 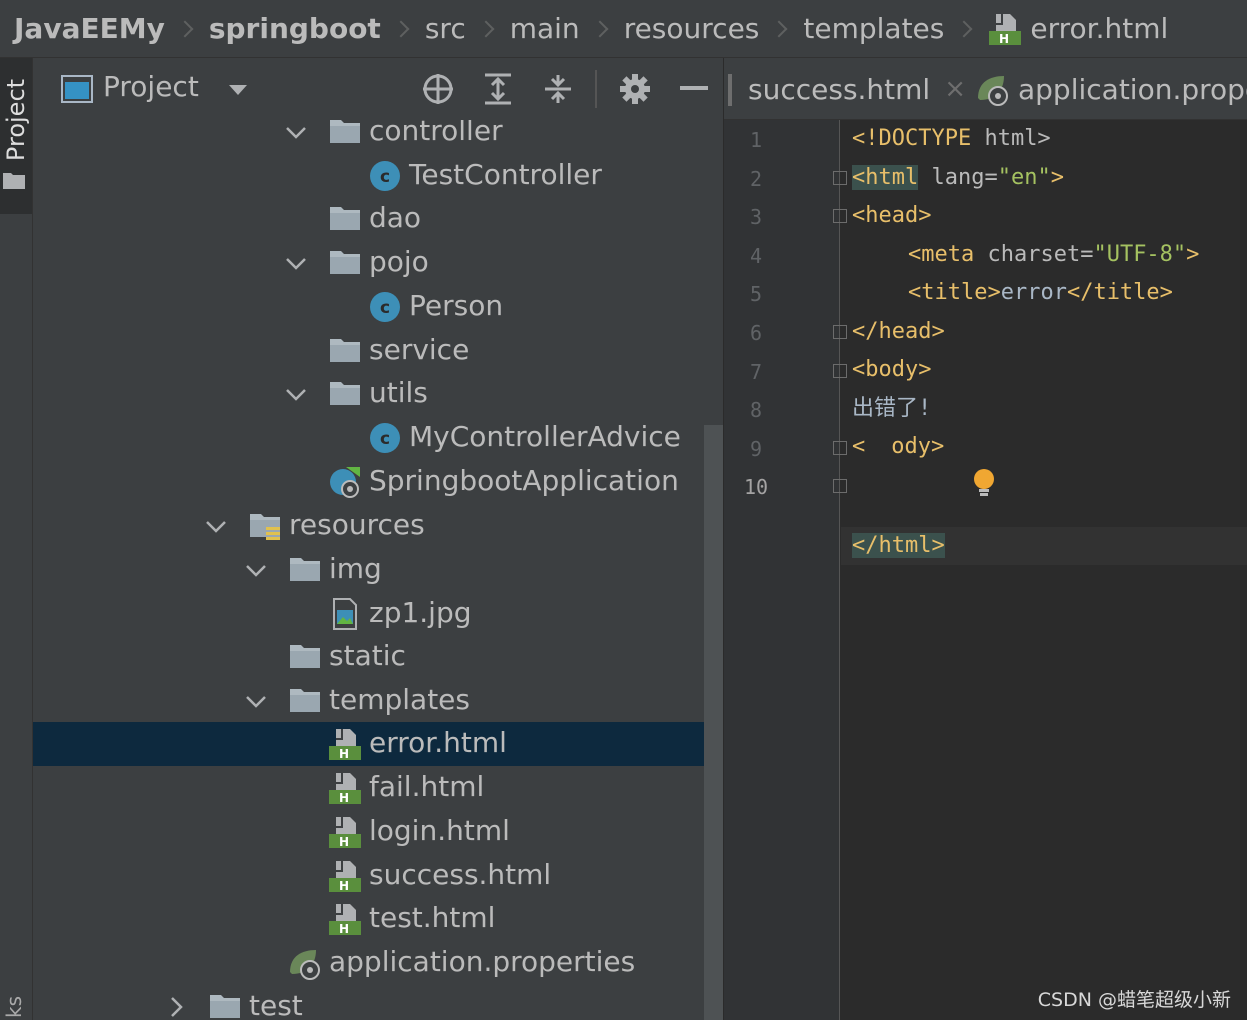 I want to click on breadcrumb-item: springboot, so click(x=295, y=28).